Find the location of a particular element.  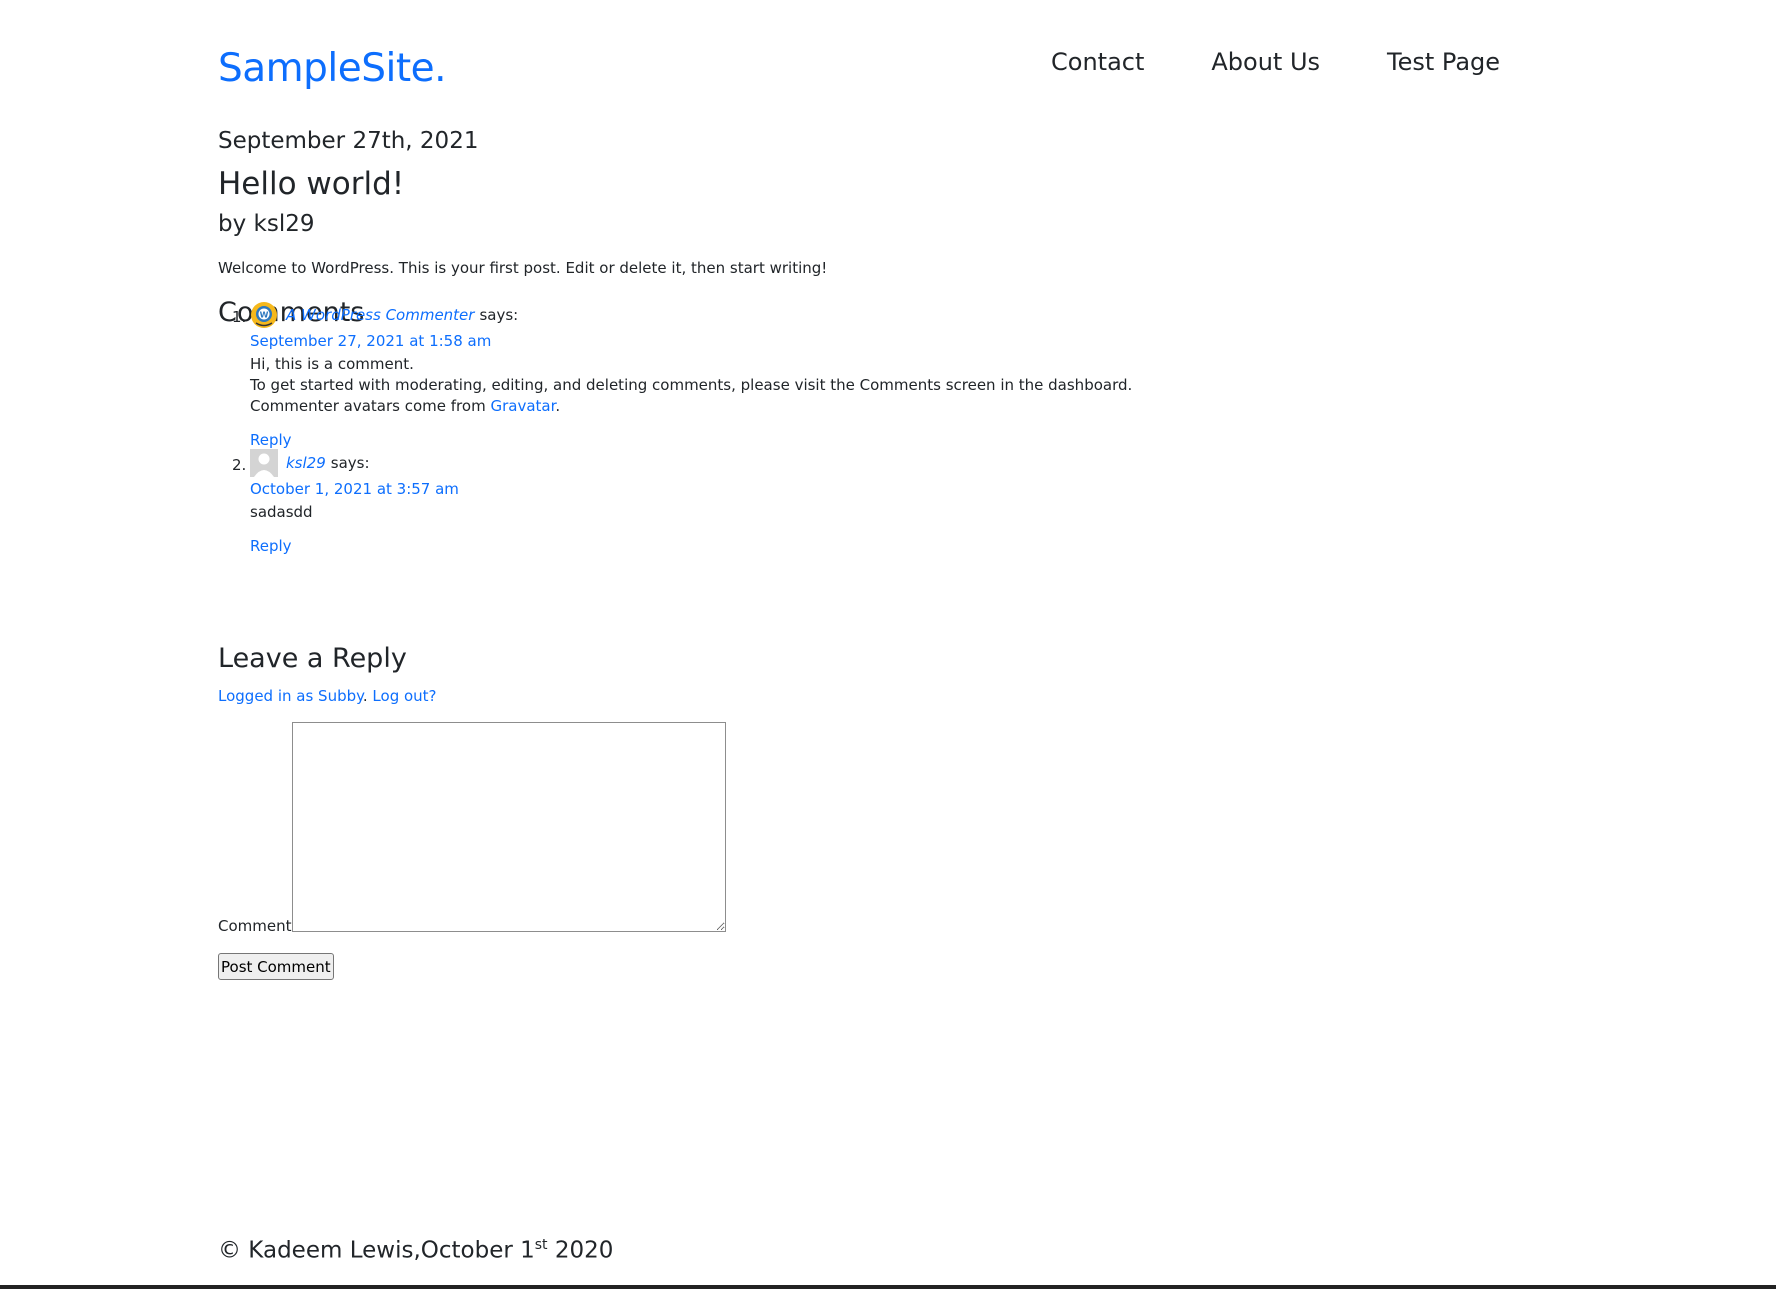

comment-author-link: A WordPress Commenter is located at coordinates (380, 315).